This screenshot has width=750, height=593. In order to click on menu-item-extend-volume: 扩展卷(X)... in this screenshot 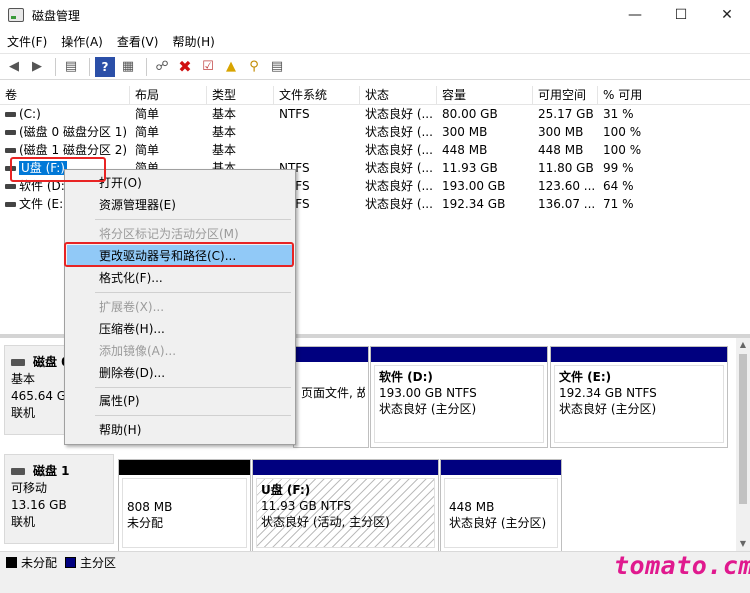, I will do `click(132, 307)`.